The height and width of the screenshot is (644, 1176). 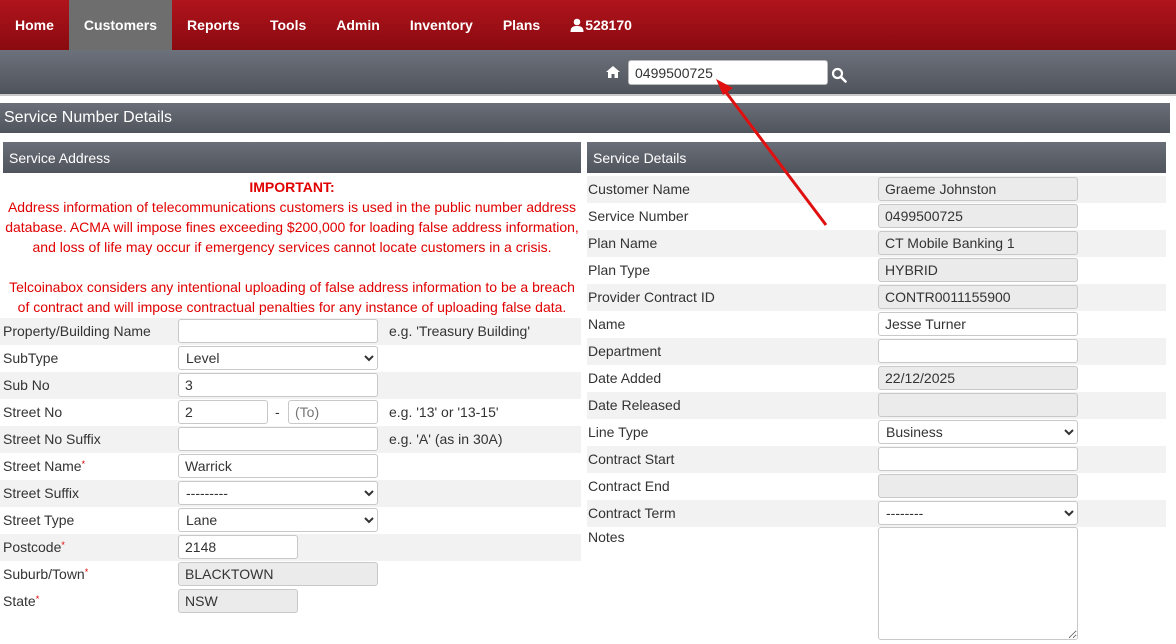 What do you see at coordinates (876, 378) in the screenshot?
I see `row-date-added: Date Added` at bounding box center [876, 378].